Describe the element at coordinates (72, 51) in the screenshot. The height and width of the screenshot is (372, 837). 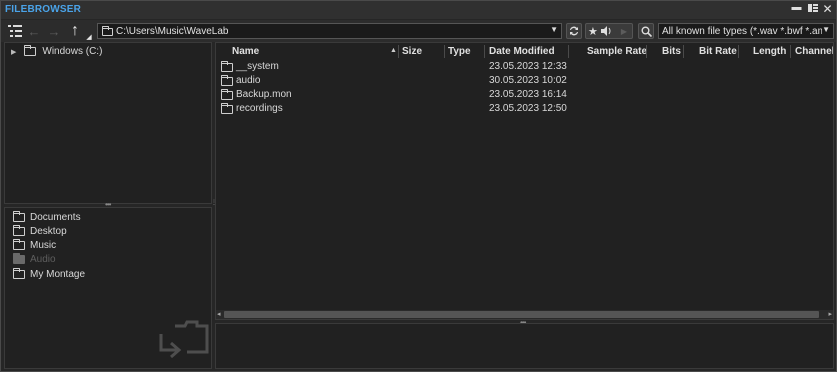
I see `tree-item-label: Windows (C:)` at that location.